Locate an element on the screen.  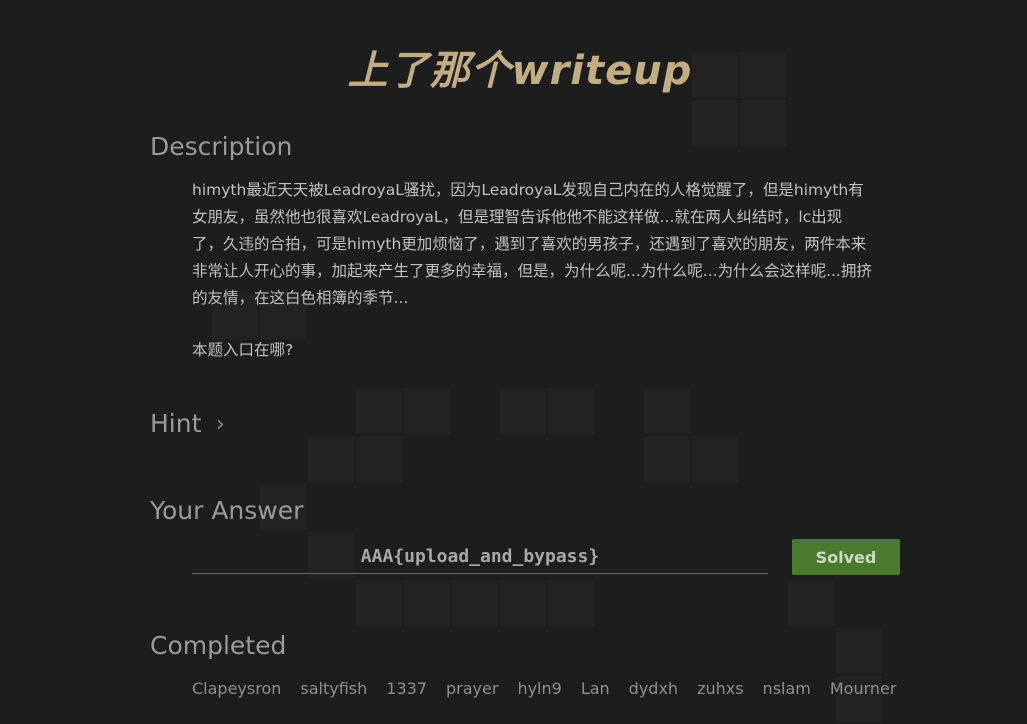
completed-user: Lan is located at coordinates (595, 688).